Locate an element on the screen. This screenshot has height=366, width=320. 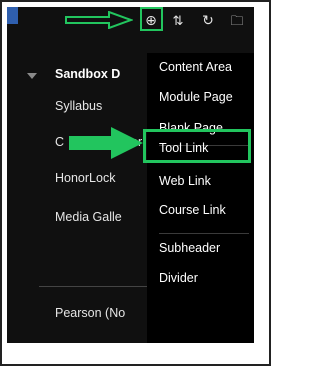
nav-divider is located at coordinates (94, 286).